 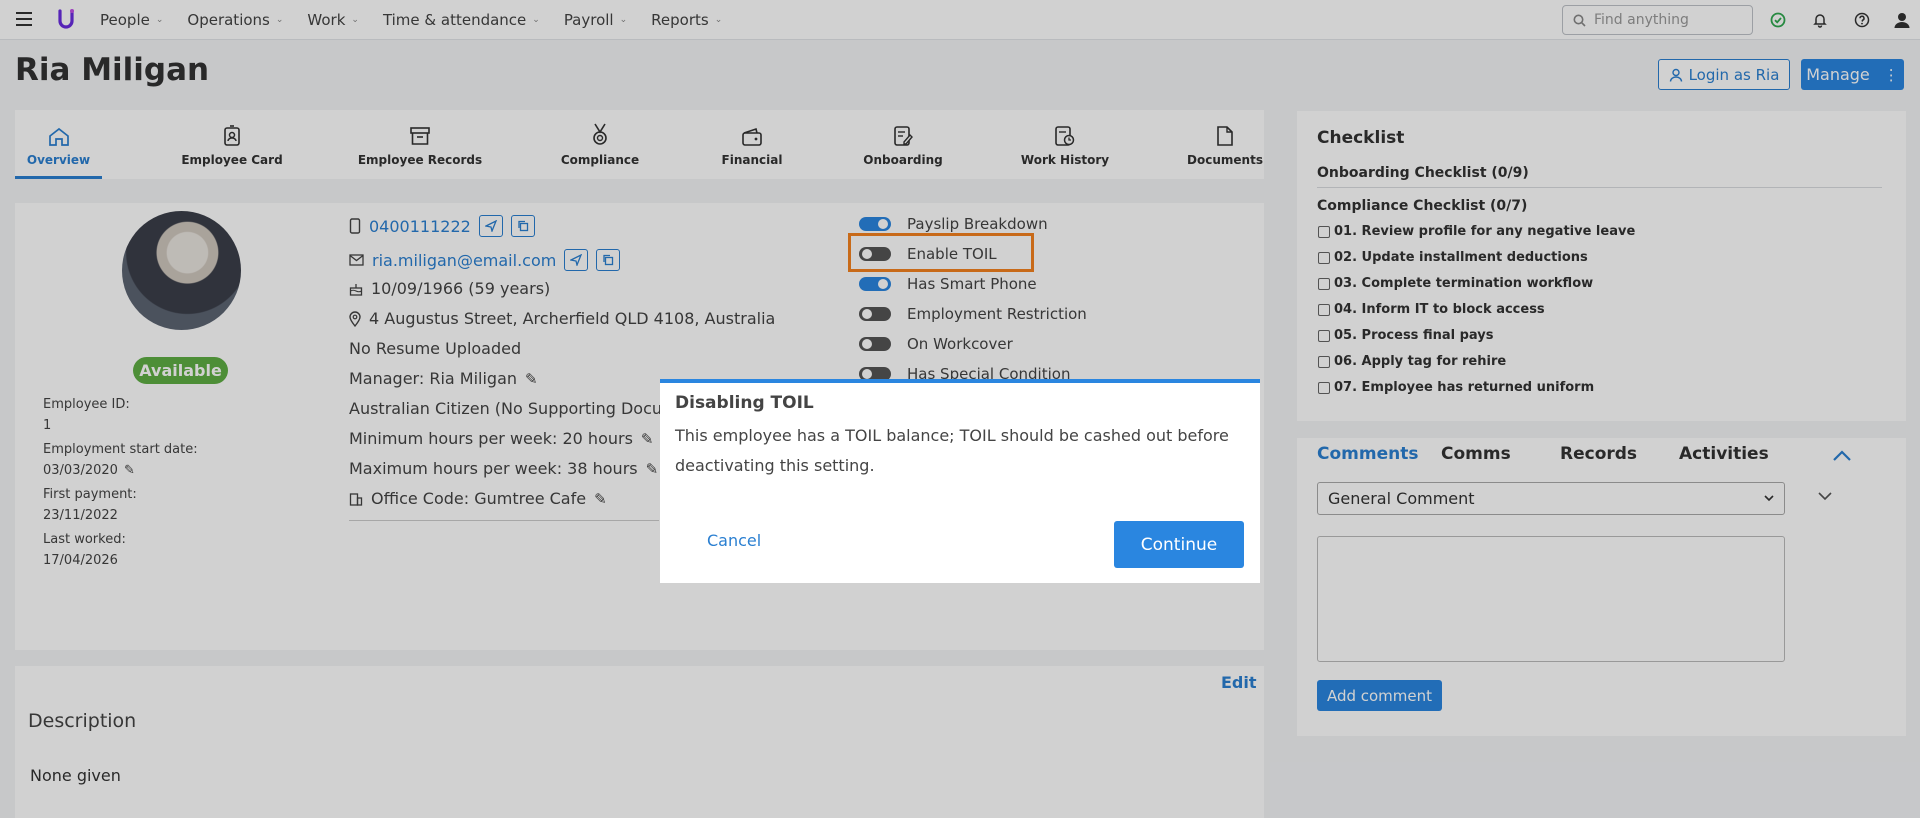 I want to click on continue-button: Continue, so click(x=1179, y=544).